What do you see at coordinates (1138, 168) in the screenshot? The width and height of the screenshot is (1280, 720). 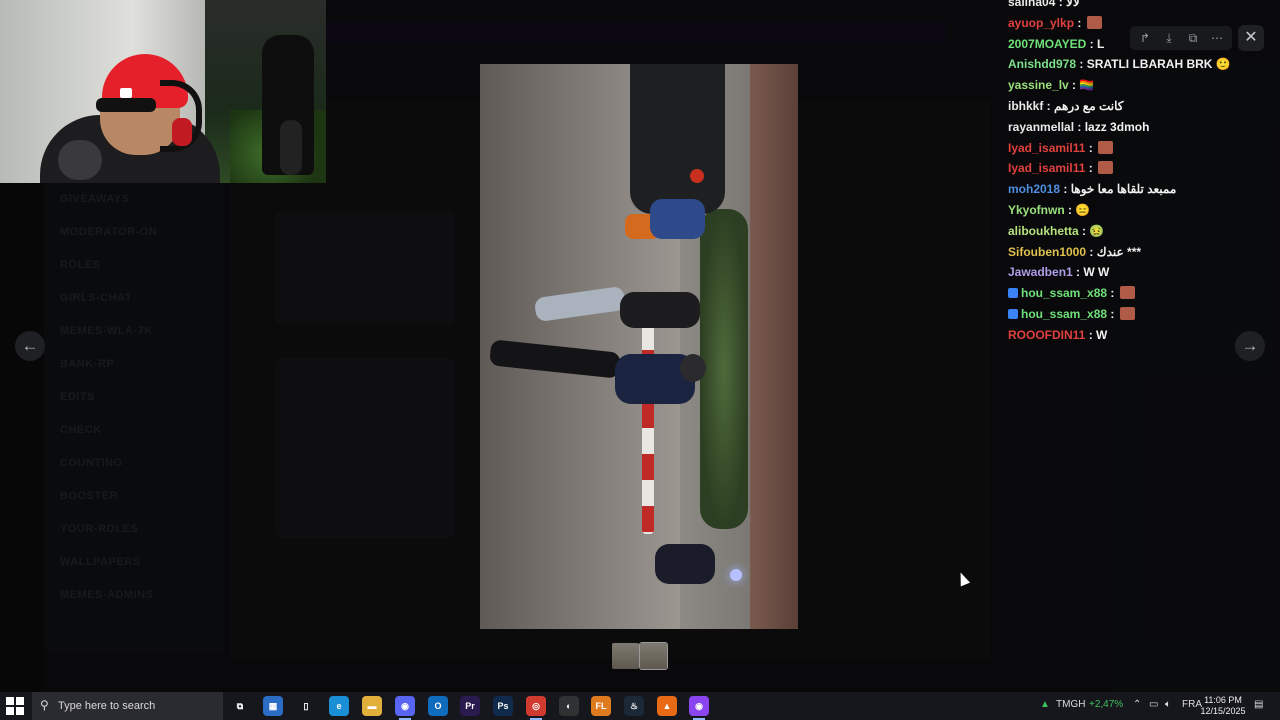 I see `chat-message: Iyad_isamil11 :` at bounding box center [1138, 168].